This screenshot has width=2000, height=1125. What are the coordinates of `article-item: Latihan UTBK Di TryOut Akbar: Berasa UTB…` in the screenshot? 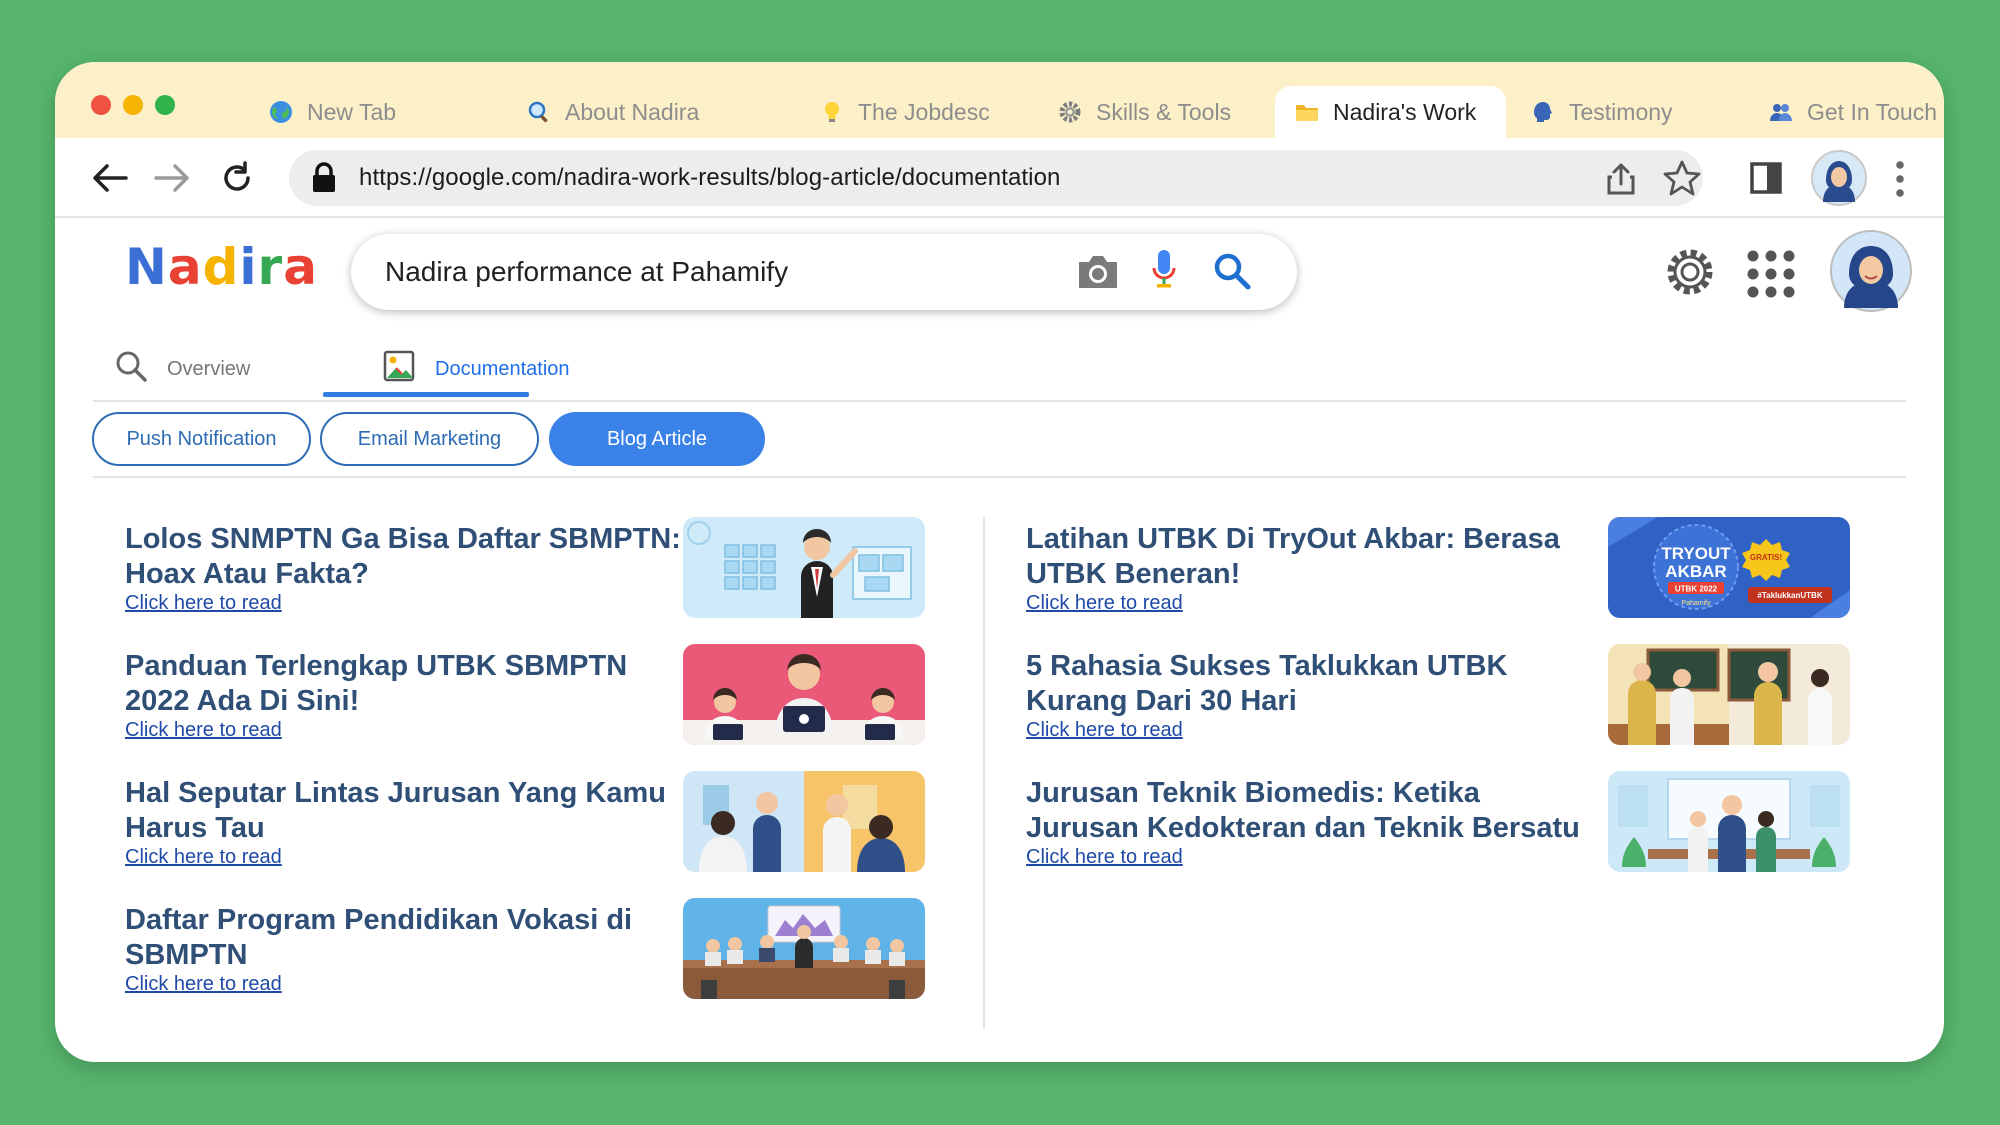 It's located at (1306, 568).